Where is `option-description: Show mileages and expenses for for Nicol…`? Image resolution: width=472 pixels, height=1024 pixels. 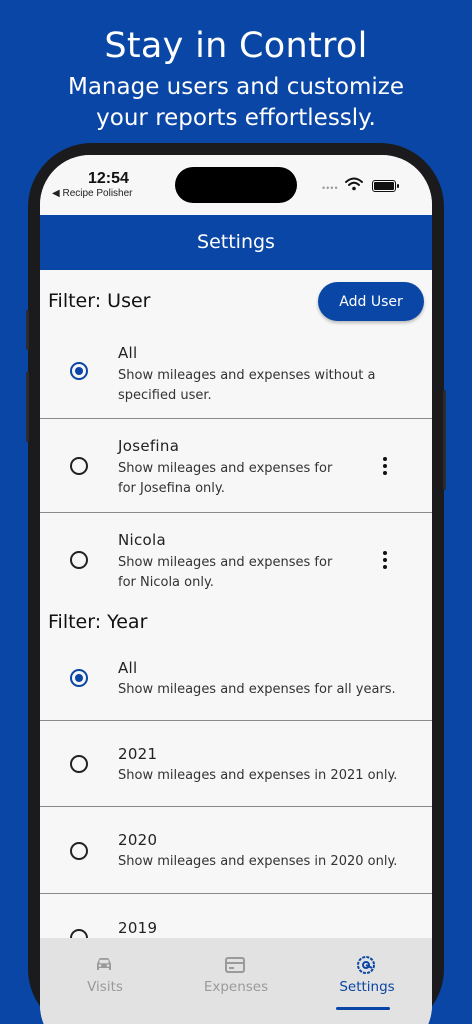 option-description: Show mileages and expenses for for Nicol… is located at coordinates (225, 572).